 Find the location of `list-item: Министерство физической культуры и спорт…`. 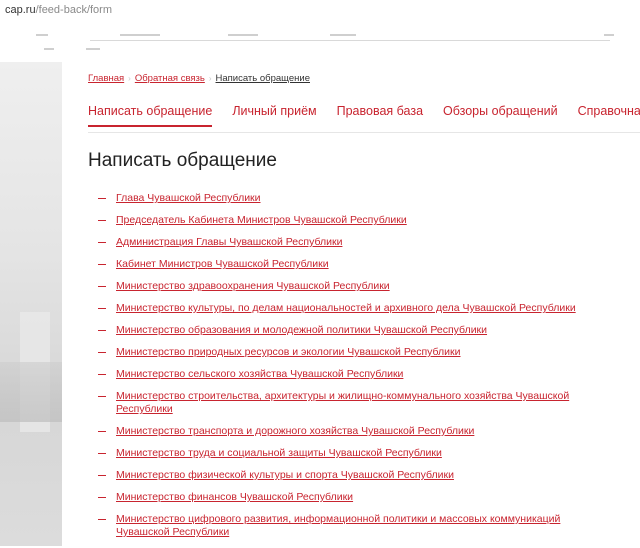

list-item: Министерство физической культуры и спорт… is located at coordinates (338, 475).